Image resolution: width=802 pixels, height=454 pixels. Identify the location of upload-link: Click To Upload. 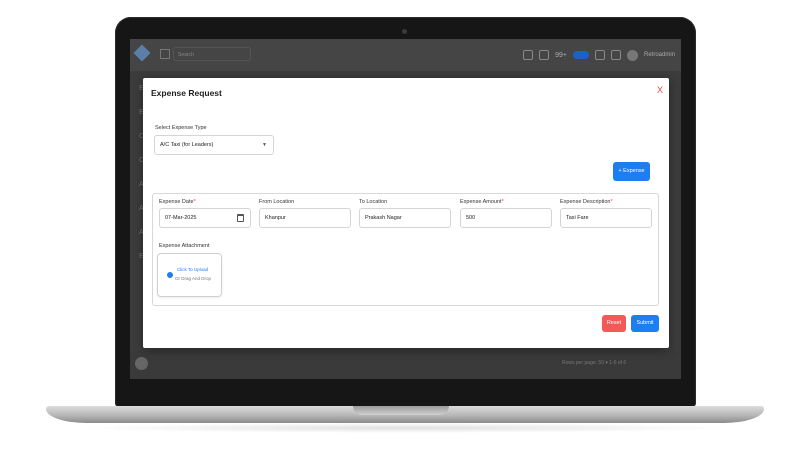
(192, 269).